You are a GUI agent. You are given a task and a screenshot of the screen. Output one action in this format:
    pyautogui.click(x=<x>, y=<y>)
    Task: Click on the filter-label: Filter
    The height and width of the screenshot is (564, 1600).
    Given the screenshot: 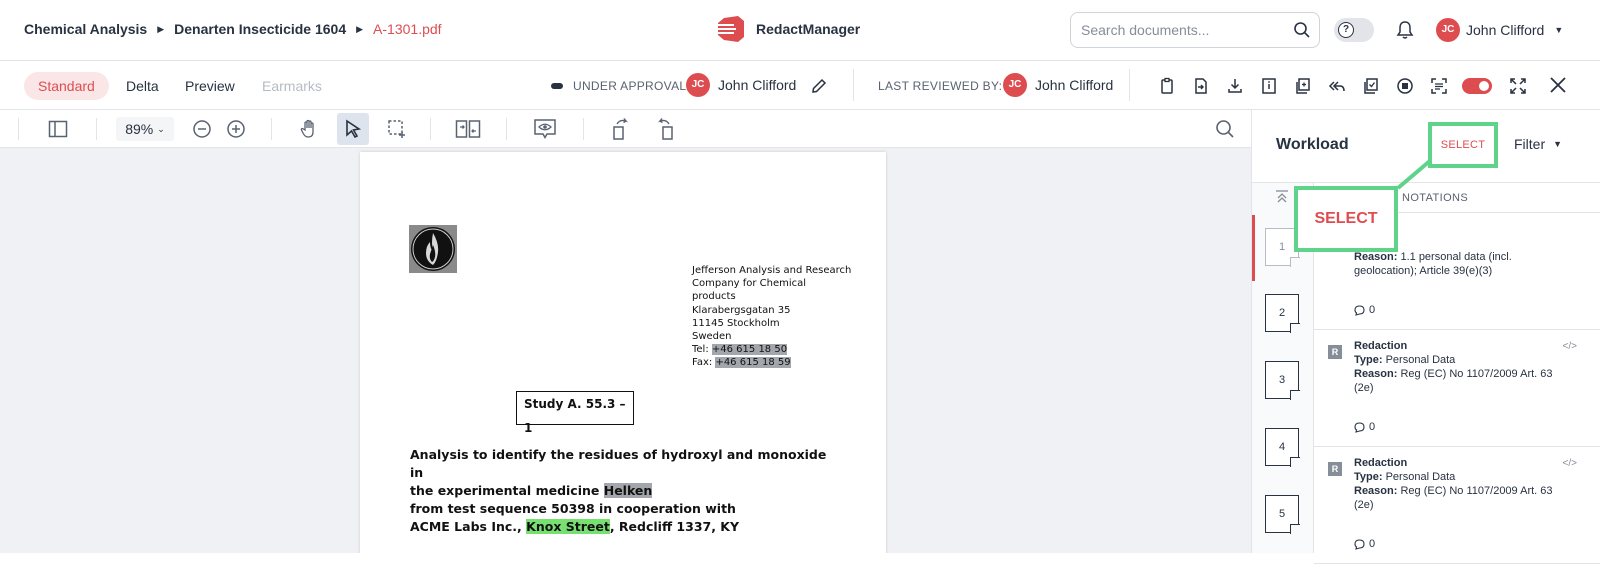 What is the action you would take?
    pyautogui.click(x=1530, y=144)
    